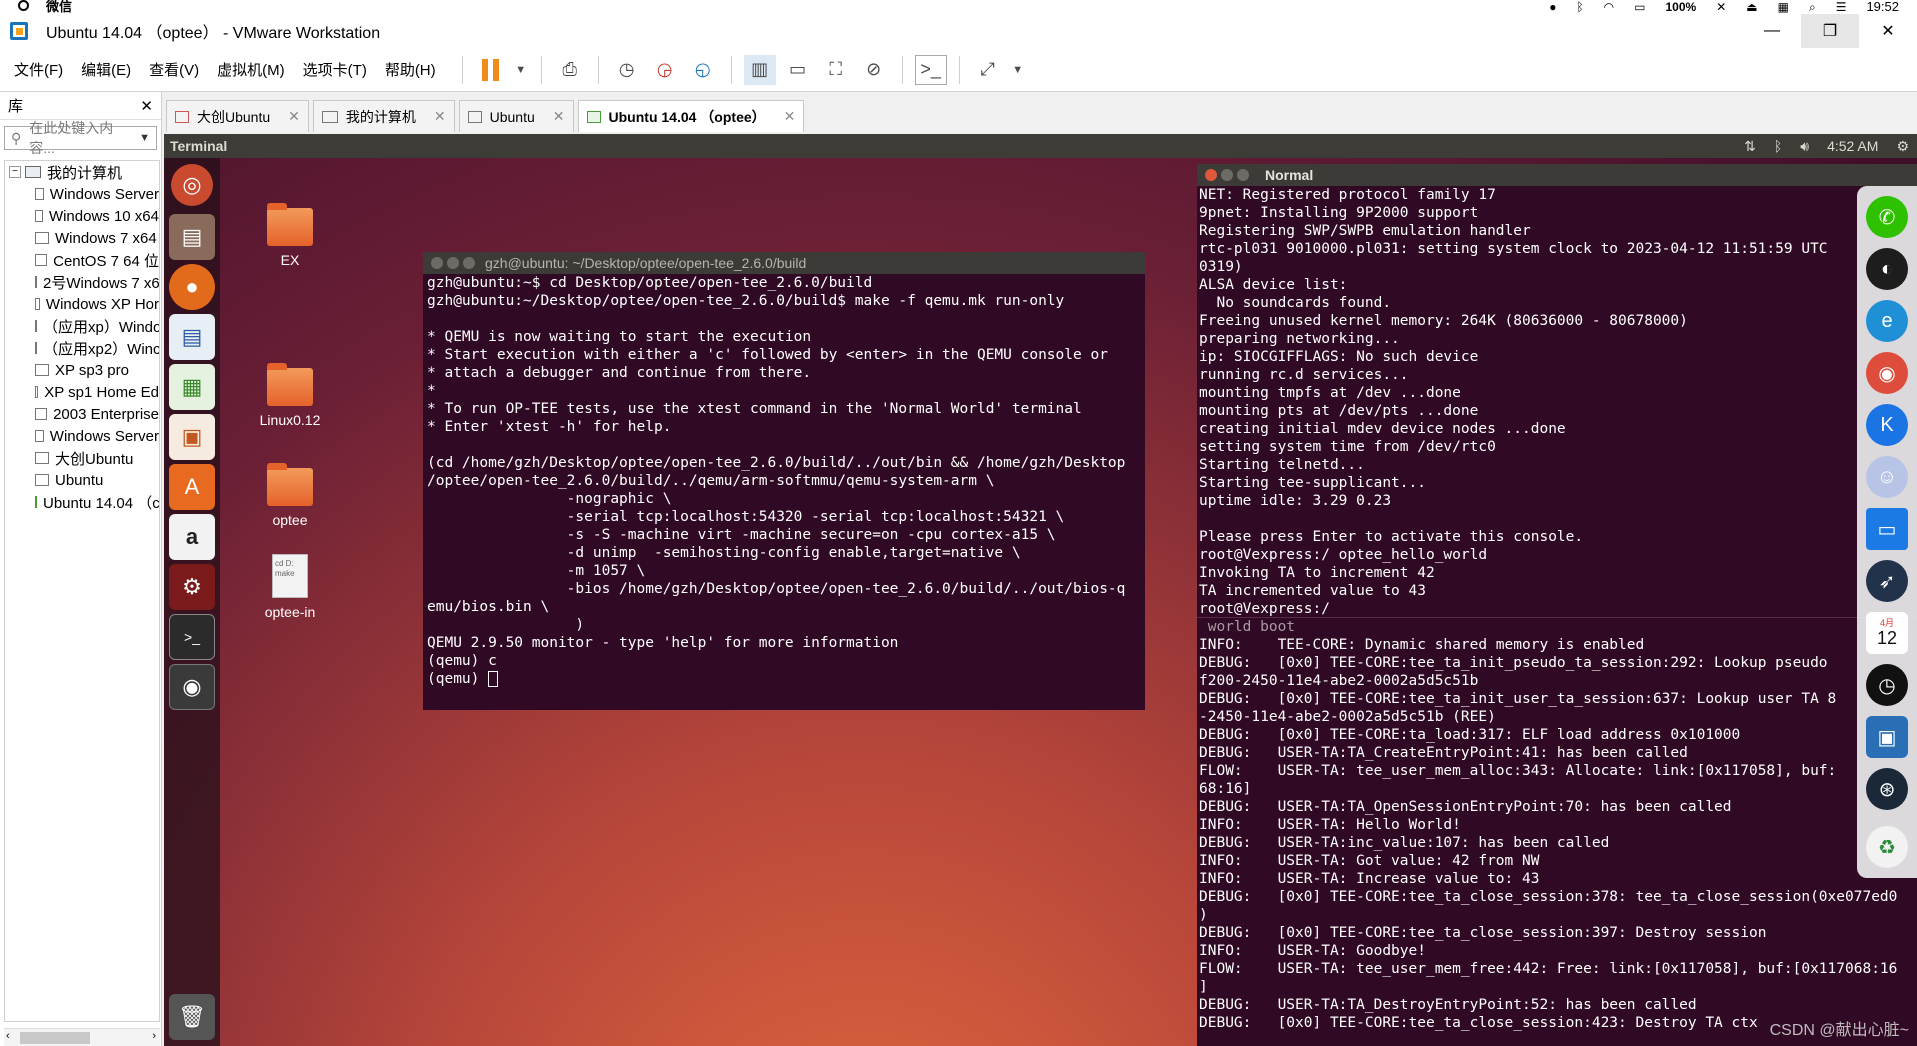  I want to click on system-settings-icon: ⚙, so click(192, 587).